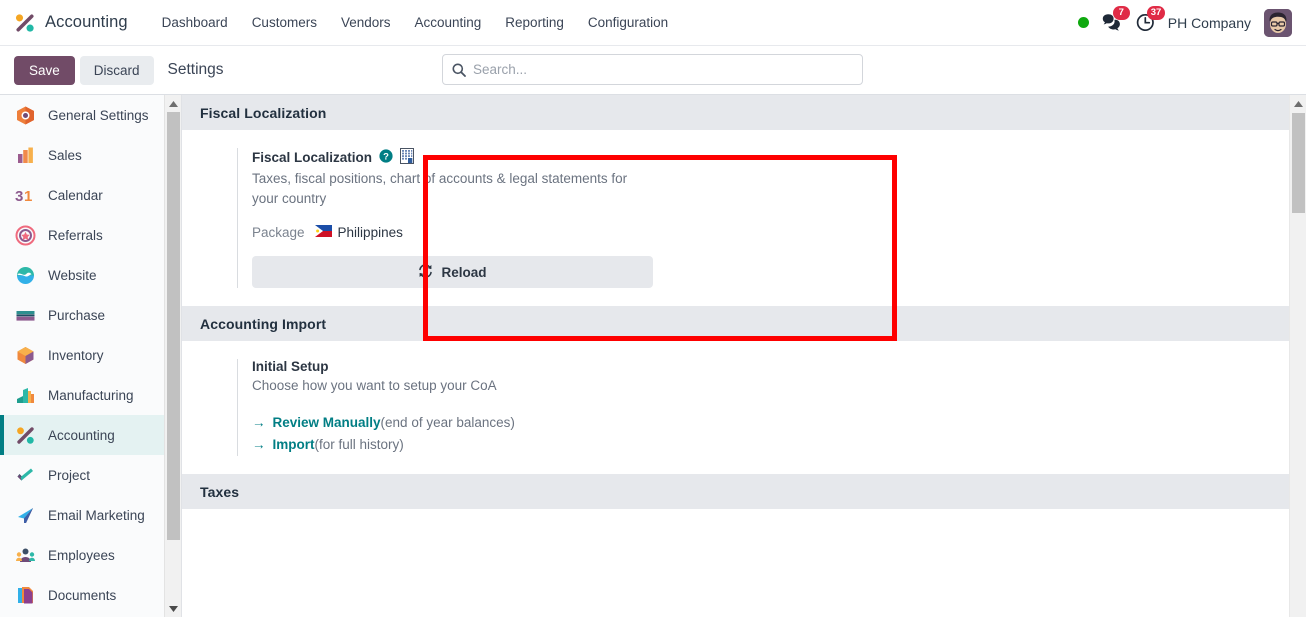  I want to click on app-brand: Accounting, so click(71, 23).